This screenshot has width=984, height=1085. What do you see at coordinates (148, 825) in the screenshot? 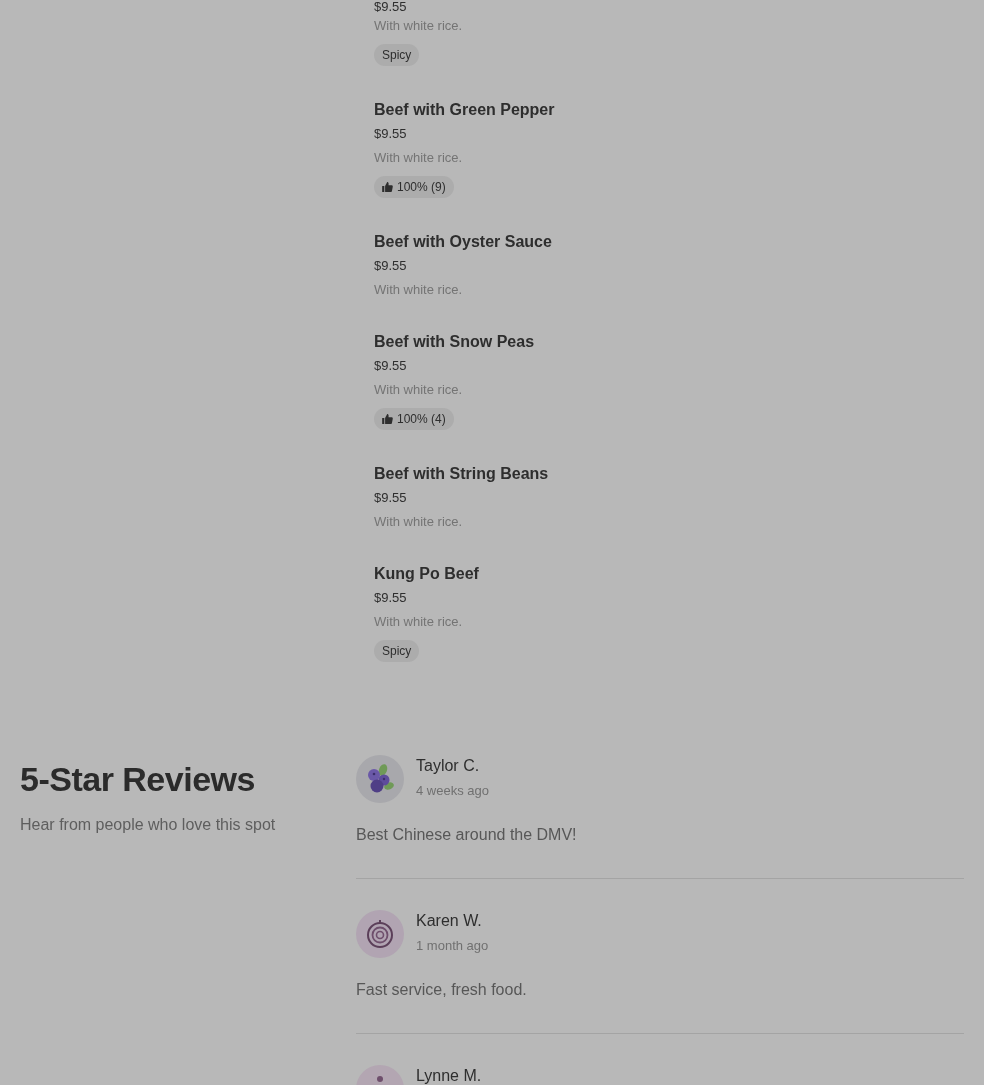
I see `section-subtitle: Hear from people who love this spot` at bounding box center [148, 825].